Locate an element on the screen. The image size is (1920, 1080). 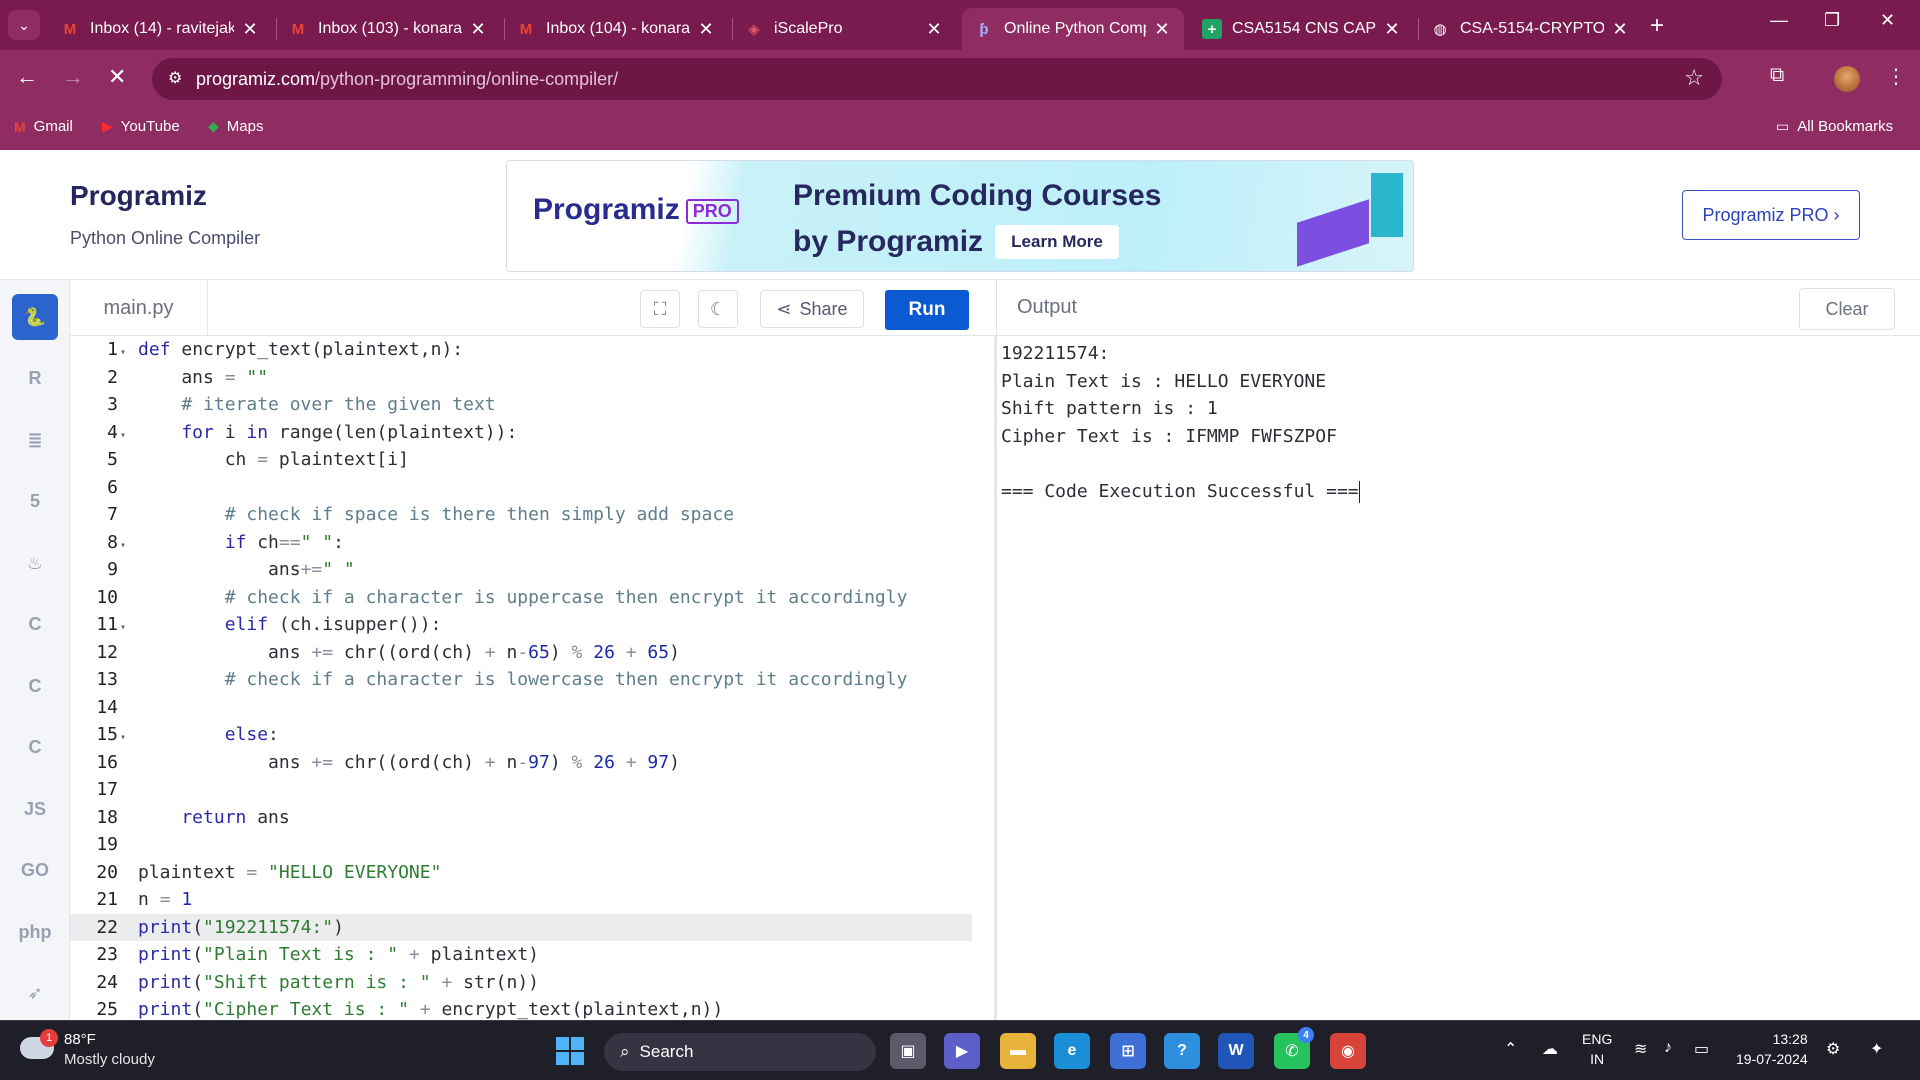
code-line: 2 ans = "" is located at coordinates (521, 378).